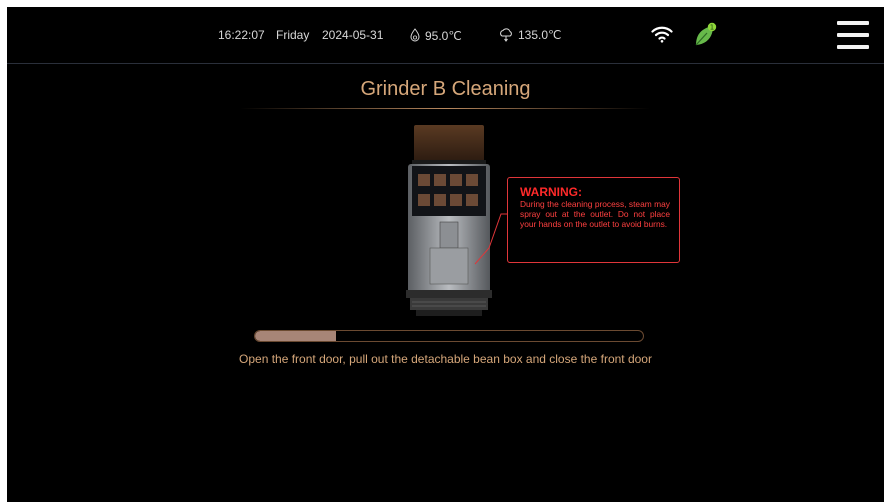 This screenshot has width=887, height=502. I want to click on boiler-temp-indicator: 95.0℃, so click(435, 35).